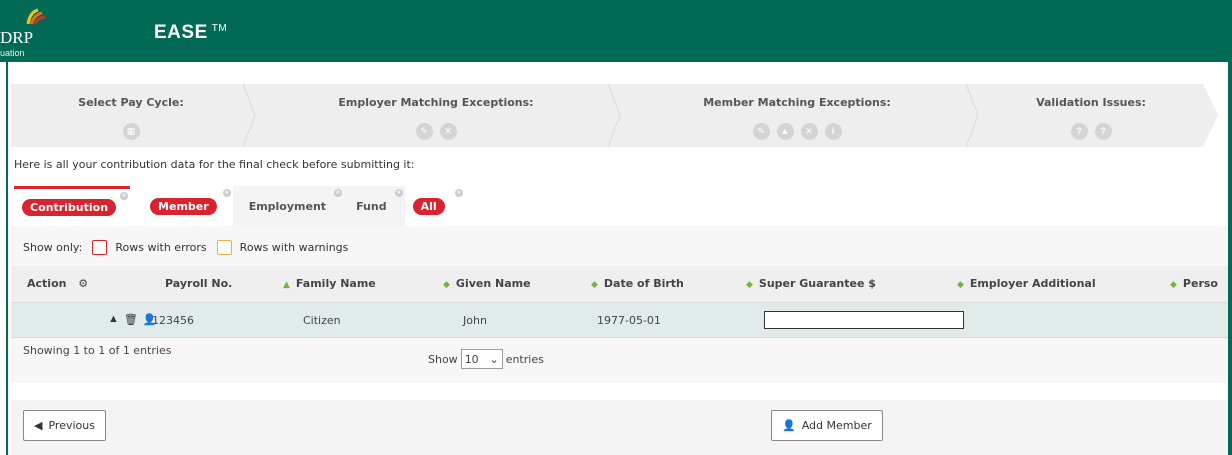 The image size is (1232, 455). What do you see at coordinates (181, 32) in the screenshot?
I see `app-title-text: EASE` at bounding box center [181, 32].